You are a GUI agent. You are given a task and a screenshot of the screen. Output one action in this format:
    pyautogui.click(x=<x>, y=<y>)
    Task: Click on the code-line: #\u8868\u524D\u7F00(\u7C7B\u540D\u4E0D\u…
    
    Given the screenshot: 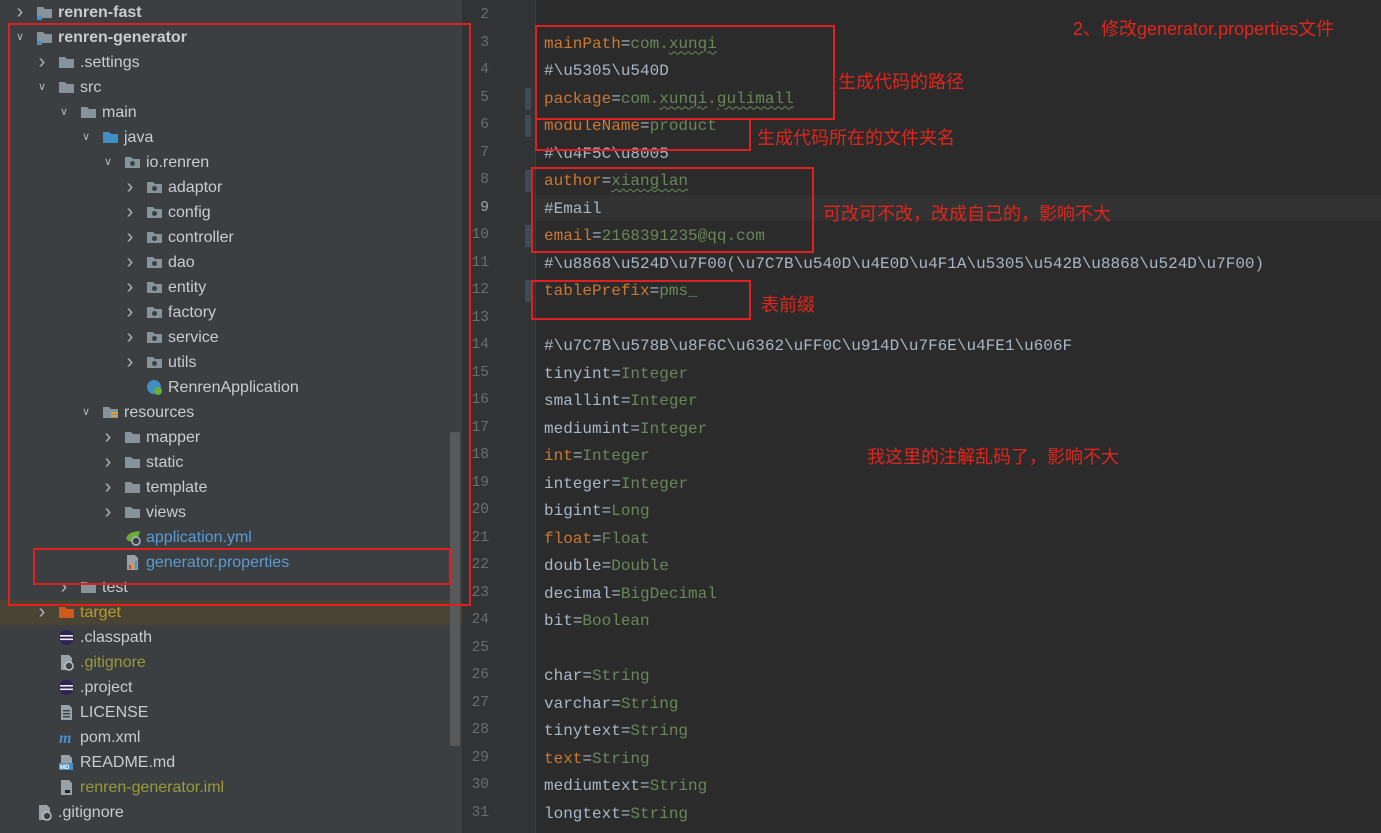 What is the action you would take?
    pyautogui.click(x=904, y=264)
    